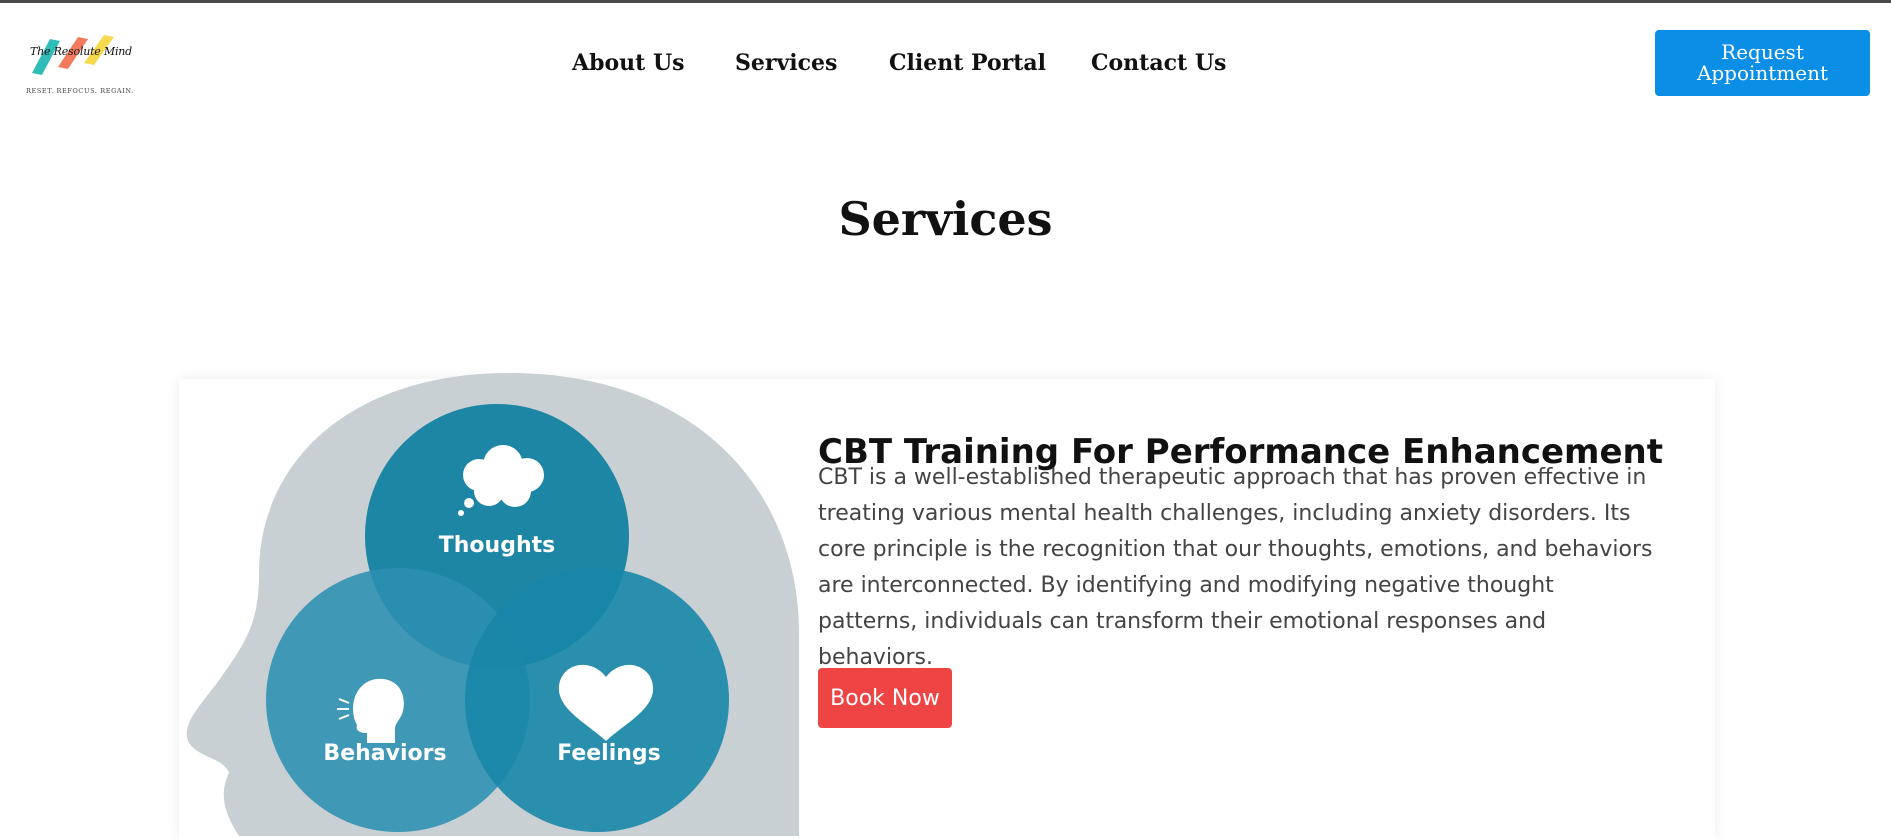 This screenshot has height=839, width=1891. Describe the element at coordinates (1762, 63) in the screenshot. I see `request-appointment-button: Request Appointment` at that location.